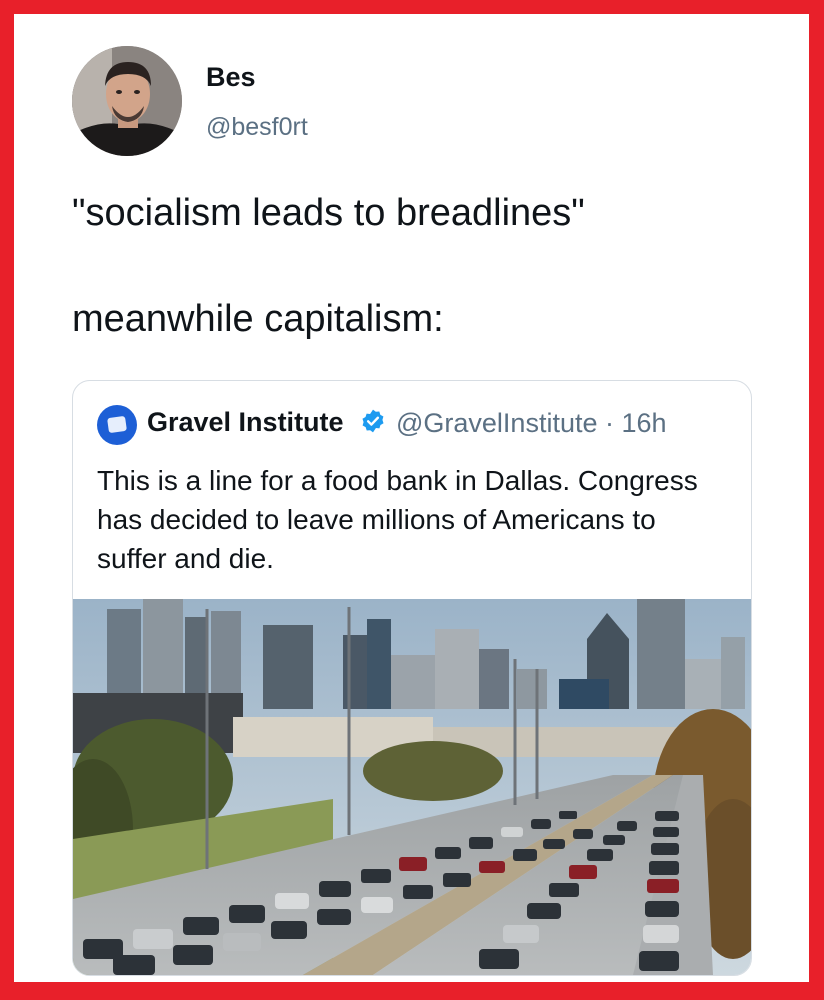 The image size is (824, 1000). Describe the element at coordinates (117, 425) in the screenshot. I see `gravel-institute-logo-icon` at that location.